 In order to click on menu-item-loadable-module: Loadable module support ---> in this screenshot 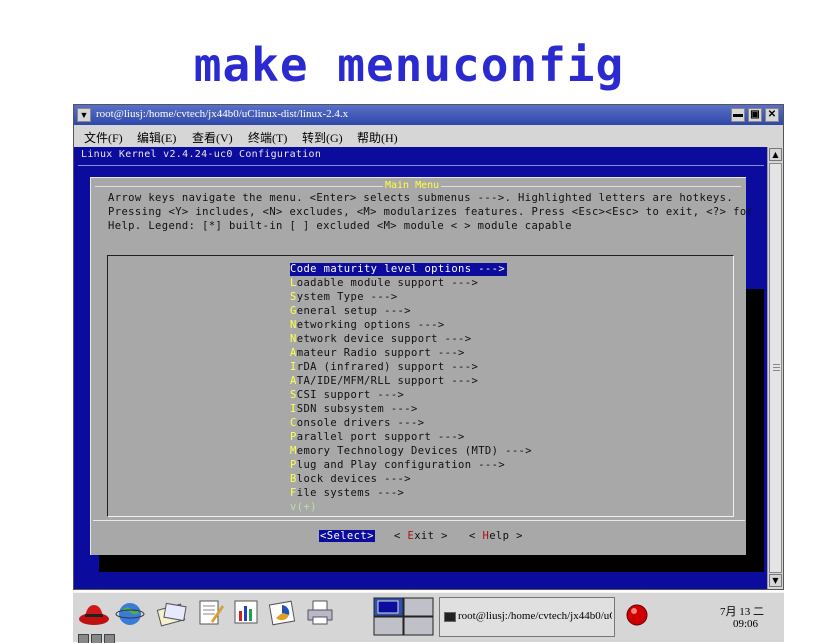, I will do `click(384, 283)`.